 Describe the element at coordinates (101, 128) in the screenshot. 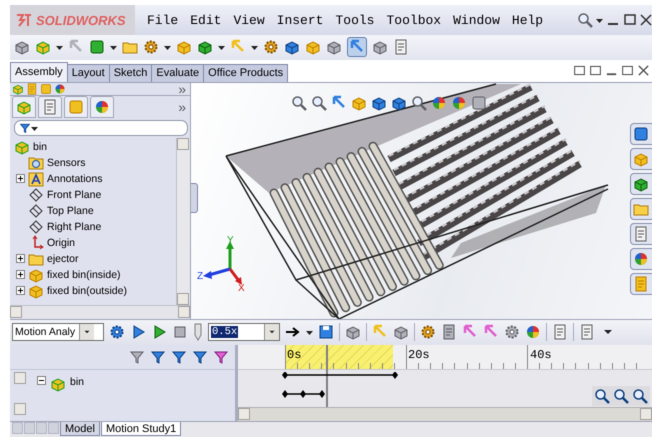

I see `filter-field` at that location.